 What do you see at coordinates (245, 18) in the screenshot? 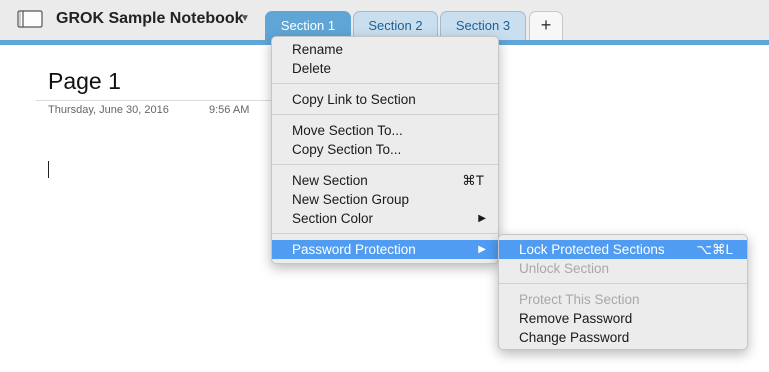
I see `chevron-down-icon: ▼` at bounding box center [245, 18].